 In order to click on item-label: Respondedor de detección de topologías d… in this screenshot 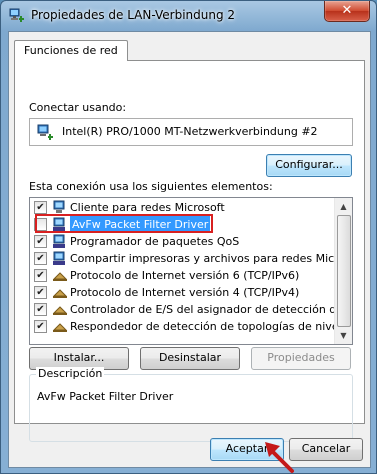, I will do `click(211, 326)`.